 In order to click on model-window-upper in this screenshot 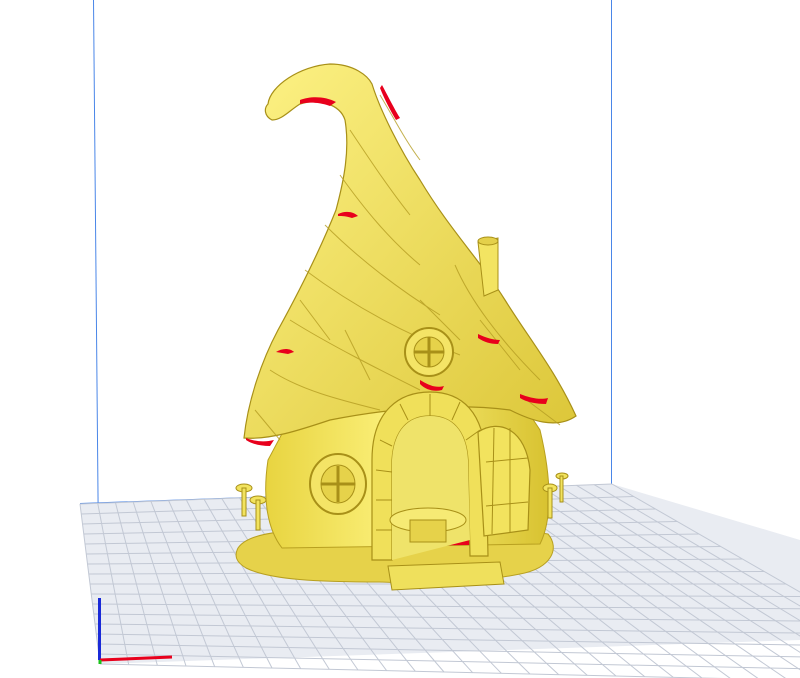, I will do `click(429, 352)`.